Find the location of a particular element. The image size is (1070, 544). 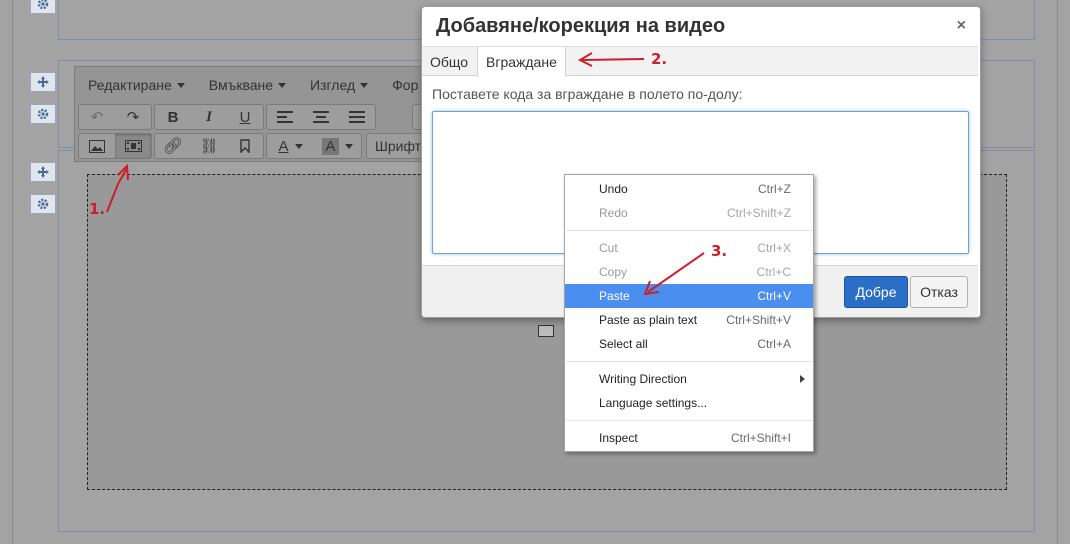

annotation-label-2: 2. is located at coordinates (659, 59).